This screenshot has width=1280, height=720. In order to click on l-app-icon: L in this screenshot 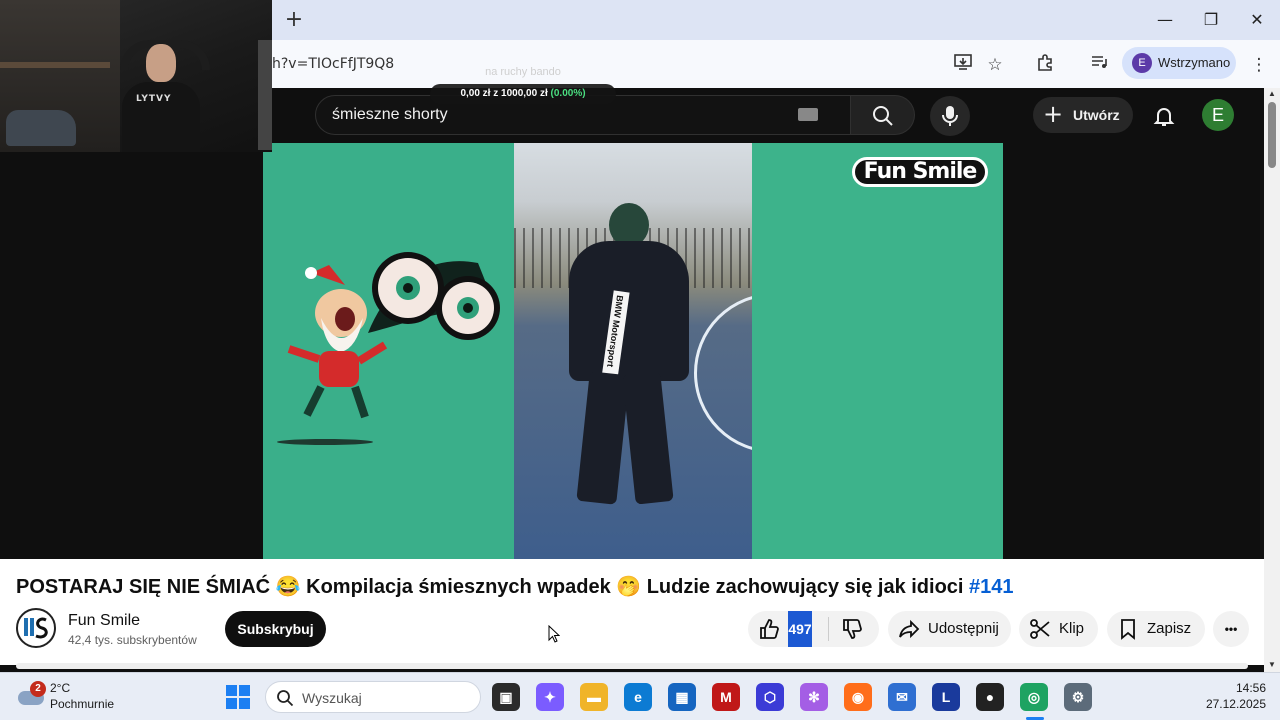, I will do `click(946, 697)`.